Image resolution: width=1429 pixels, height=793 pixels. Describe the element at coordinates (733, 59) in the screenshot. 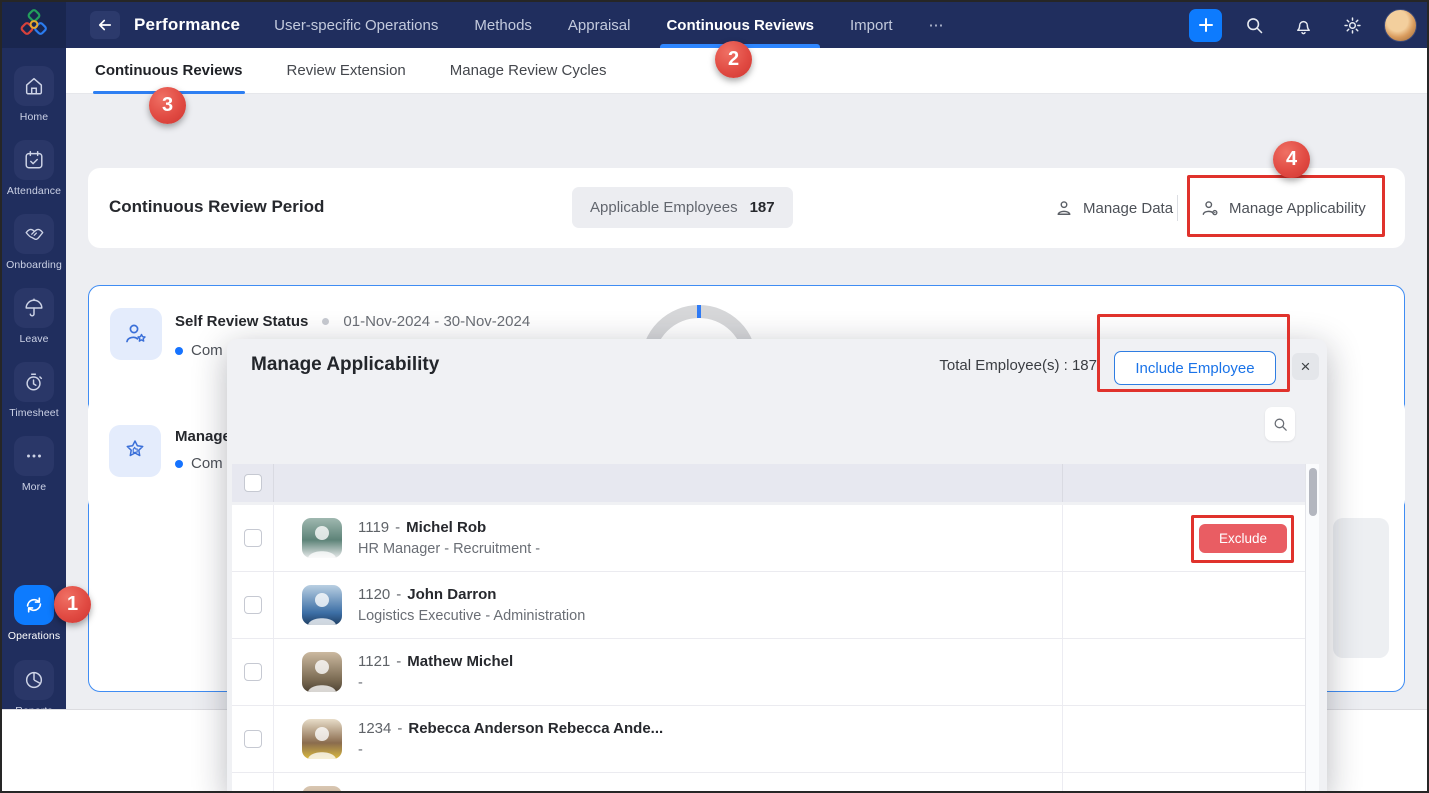

I see `step-badge-2: 2` at that location.